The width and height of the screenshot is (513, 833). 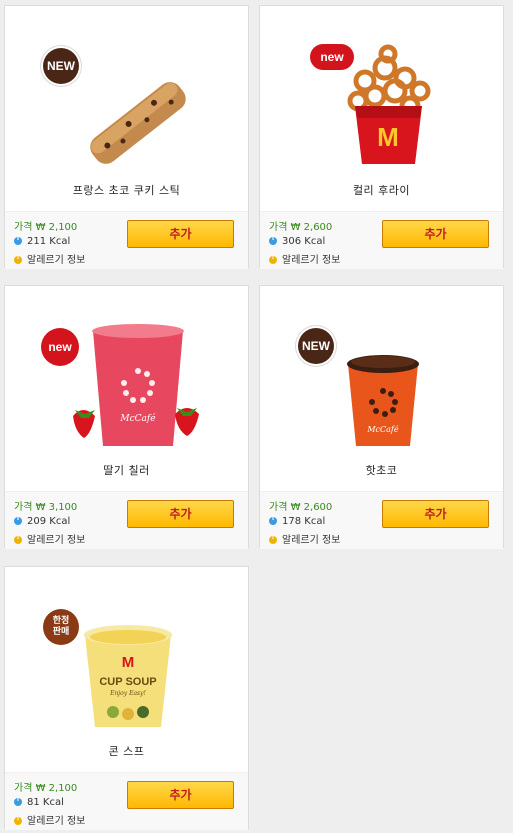 What do you see at coordinates (127, 682) in the screenshot?
I see `svg-text: CUP SOUP` at bounding box center [127, 682].